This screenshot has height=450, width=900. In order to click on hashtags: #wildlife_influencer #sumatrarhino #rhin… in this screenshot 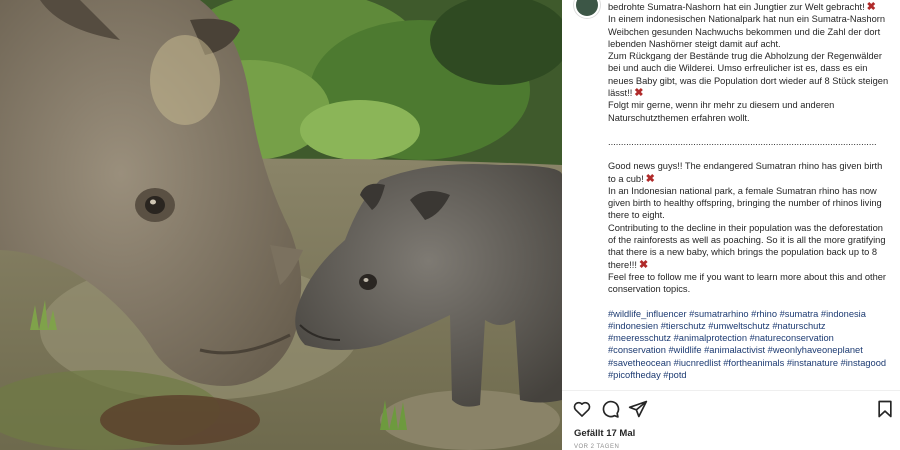, I will do `click(749, 345)`.